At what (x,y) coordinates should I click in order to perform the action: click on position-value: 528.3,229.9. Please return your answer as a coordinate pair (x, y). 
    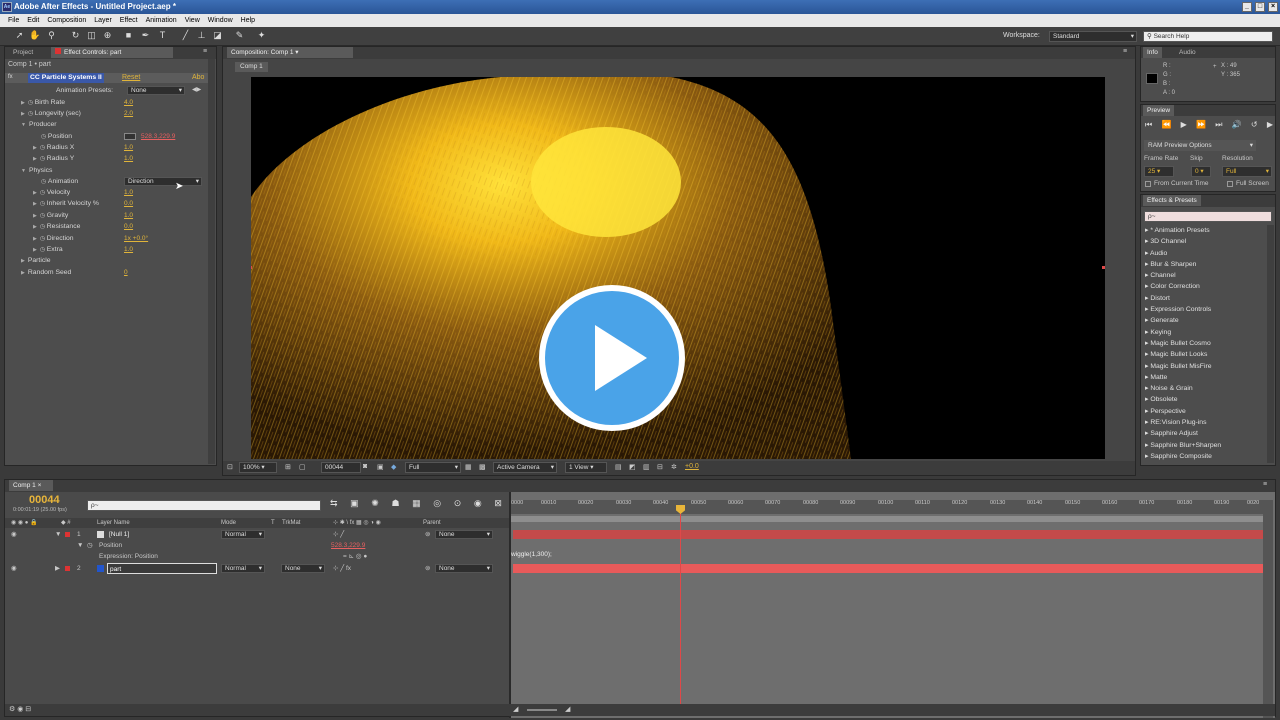
    Looking at the image, I should click on (158, 136).